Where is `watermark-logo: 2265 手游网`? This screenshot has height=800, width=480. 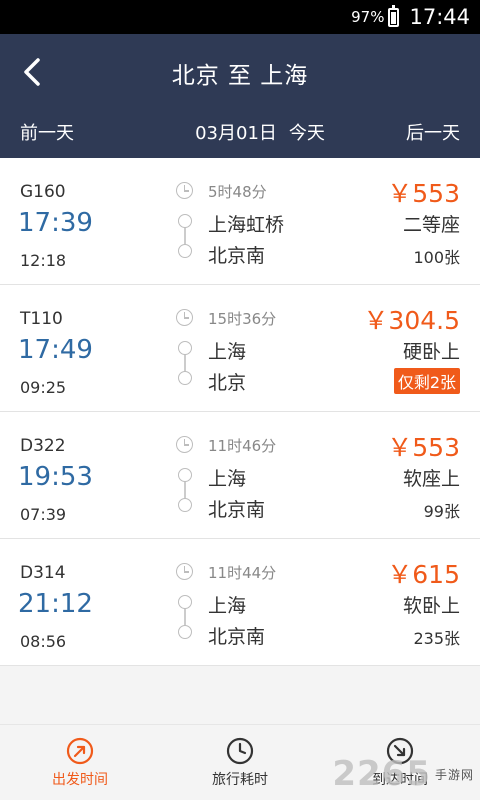 watermark-logo: 2265 手游网 is located at coordinates (403, 774).